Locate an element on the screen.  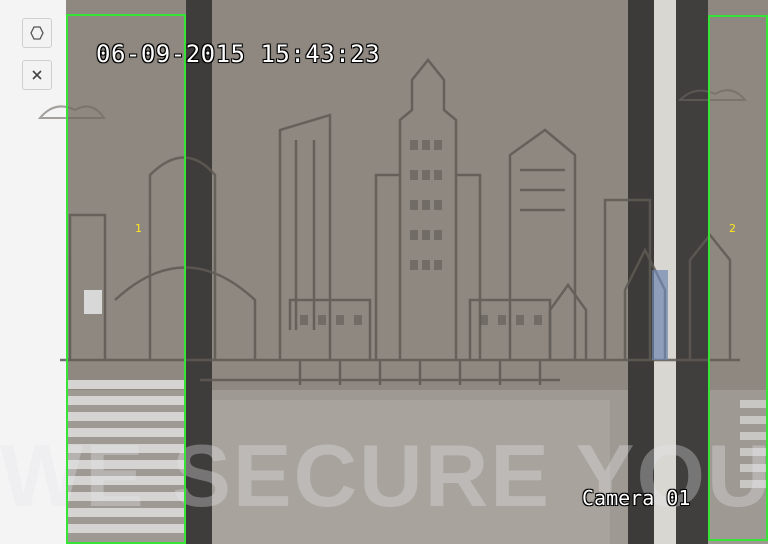
polygon-draw-button is located at coordinates (37, 33).